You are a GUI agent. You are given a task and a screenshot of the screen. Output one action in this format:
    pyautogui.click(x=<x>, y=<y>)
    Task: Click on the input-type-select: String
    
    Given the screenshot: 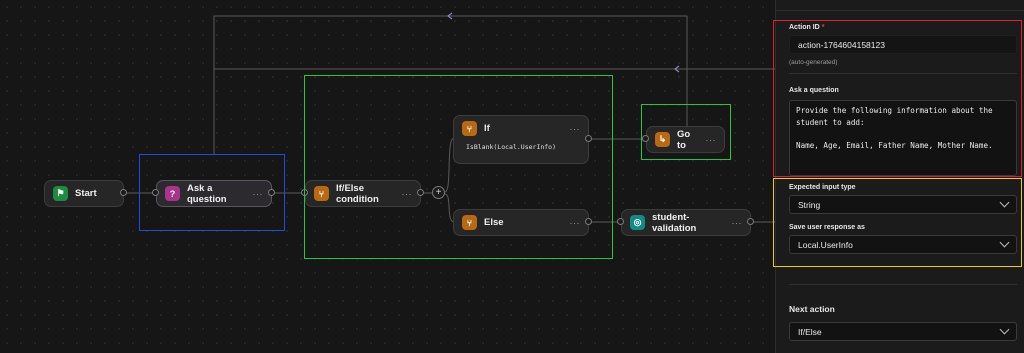 What is the action you would take?
    pyautogui.click(x=903, y=204)
    